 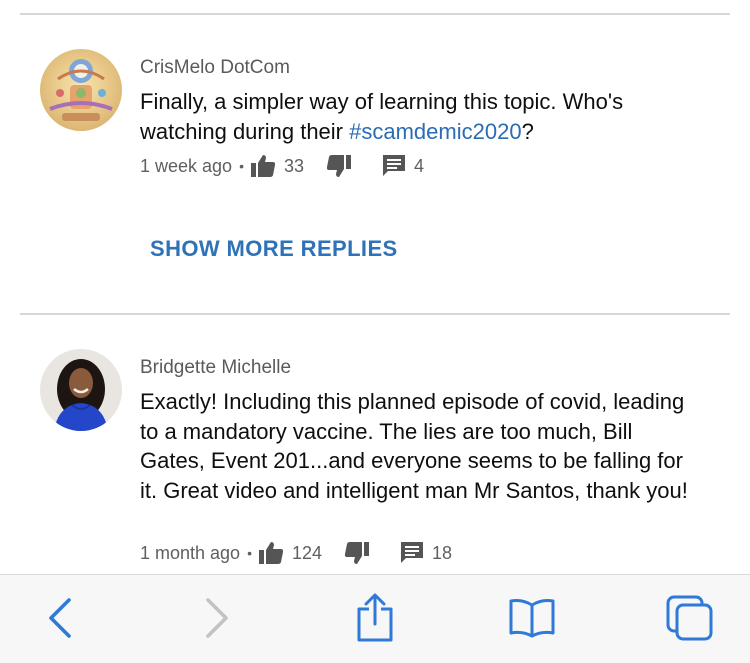 What do you see at coordinates (375, 14) in the screenshot?
I see `top-divider` at bounding box center [375, 14].